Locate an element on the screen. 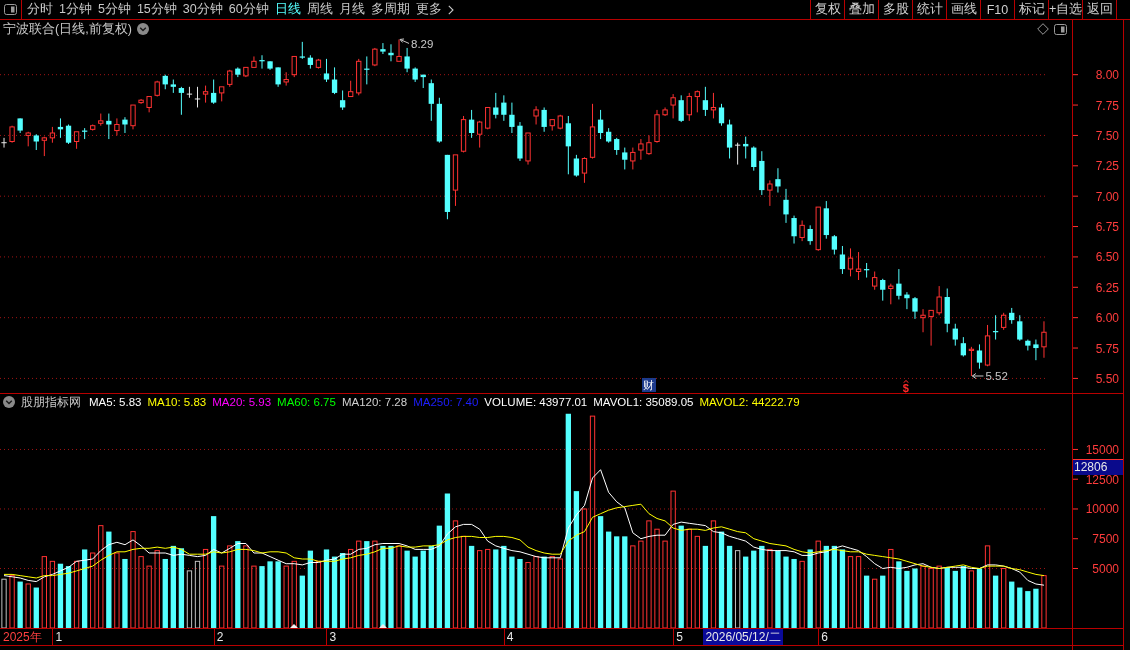 Image resolution: width=1130 pixels, height=650 pixels. toolbar-button: 复权 is located at coordinates (827, 9).